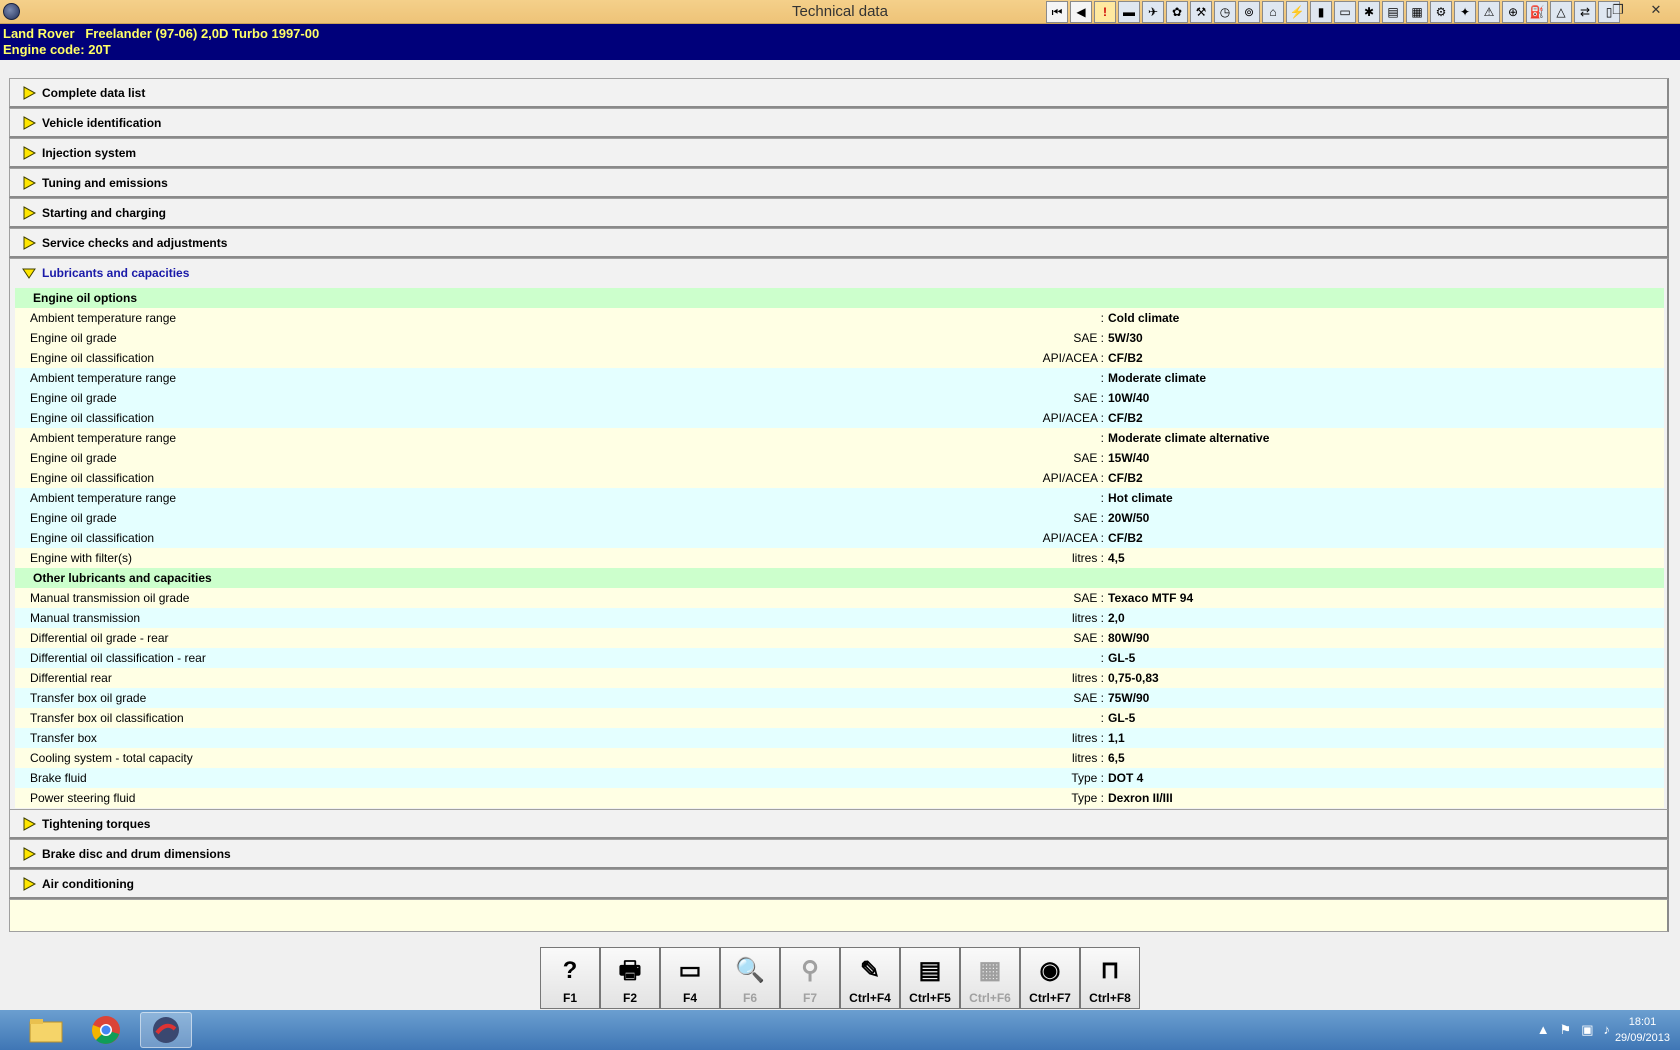  Describe the element at coordinates (990, 978) in the screenshot. I see `fkey-ctrl-f6: ▦ Ctrl+F6` at that location.